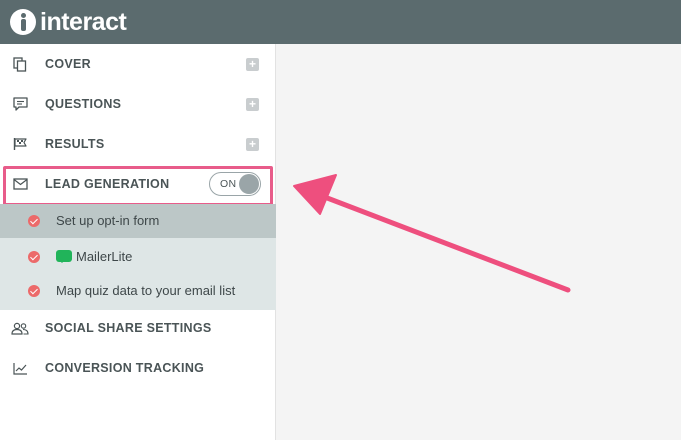  I want to click on pointer-arrow-icon, so click(432, 233).